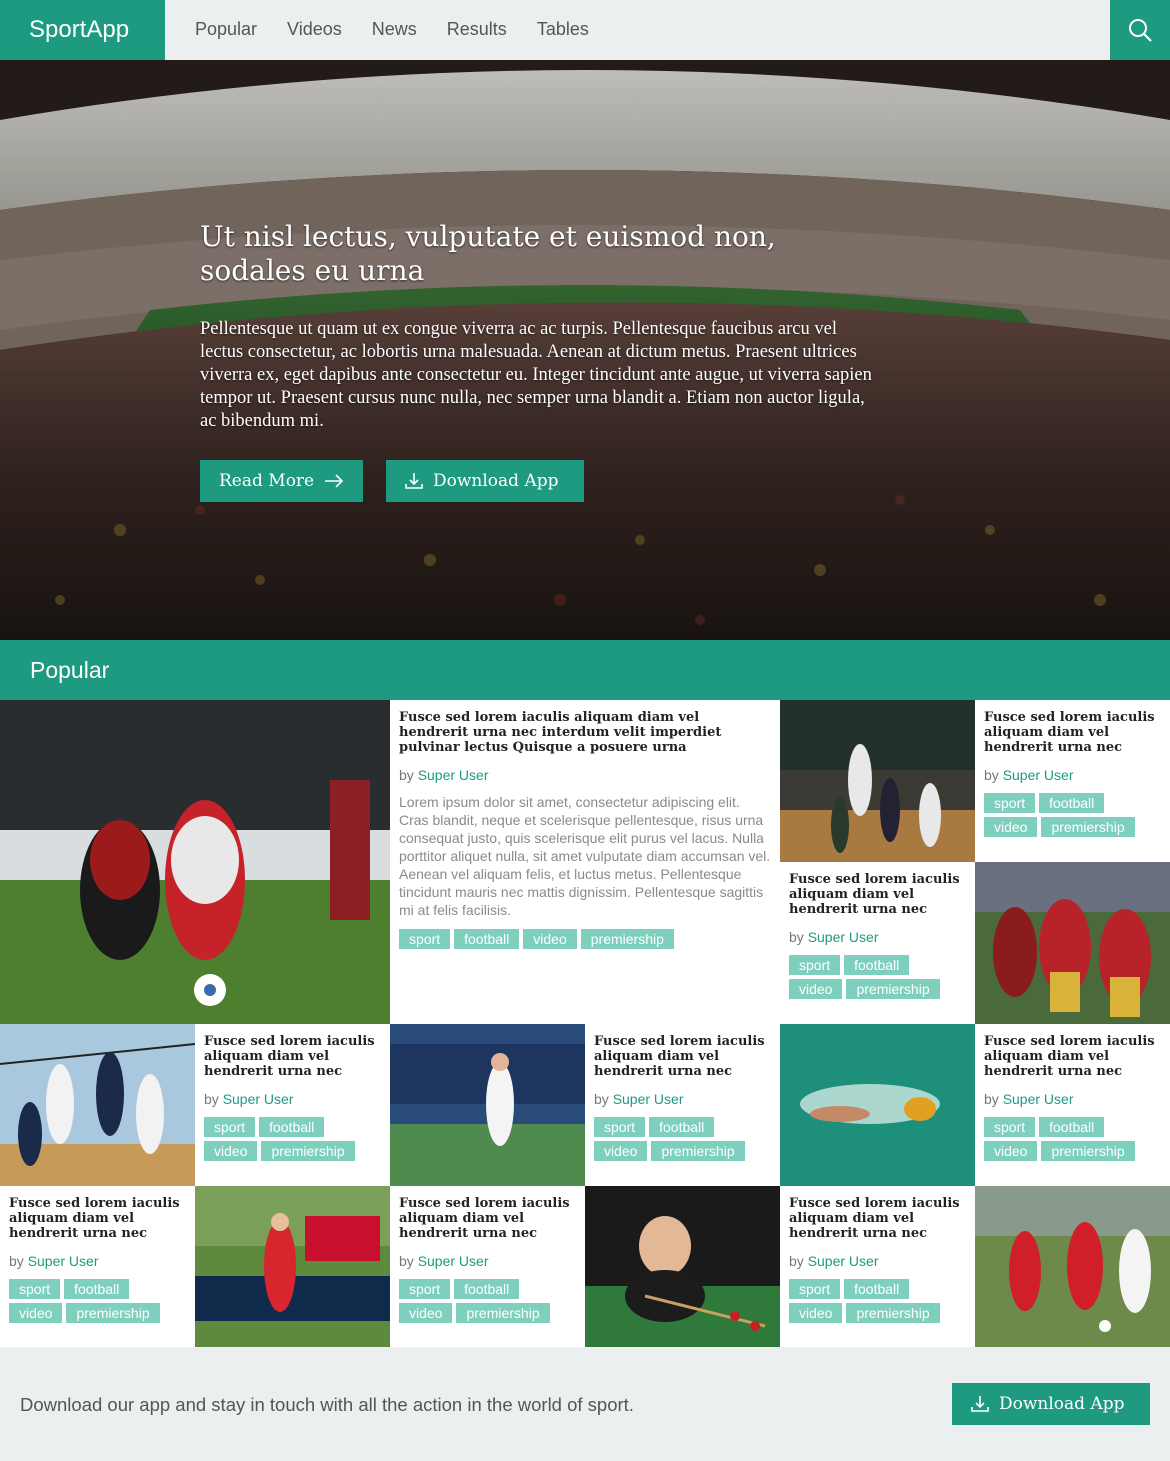 This screenshot has height=1461, width=1170. Describe the element at coordinates (877, 1105) in the screenshot. I see `swimming-image` at that location.